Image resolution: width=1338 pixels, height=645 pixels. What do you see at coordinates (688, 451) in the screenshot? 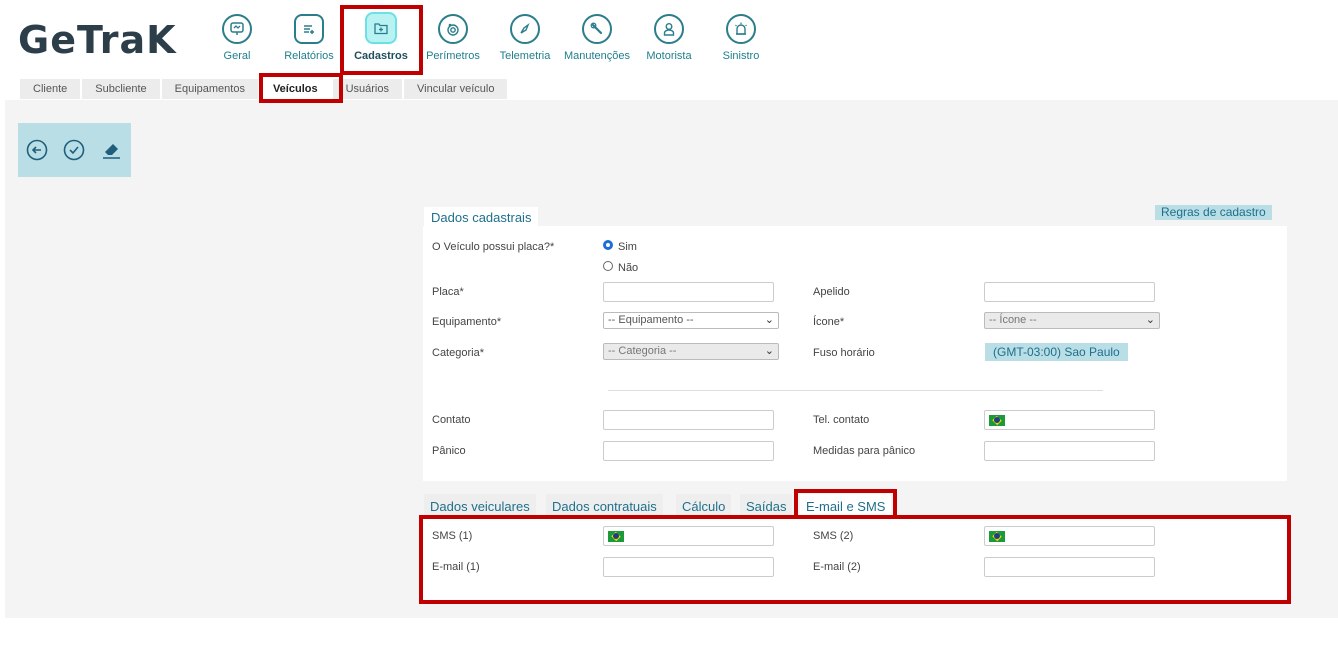
I see `panico-input` at bounding box center [688, 451].